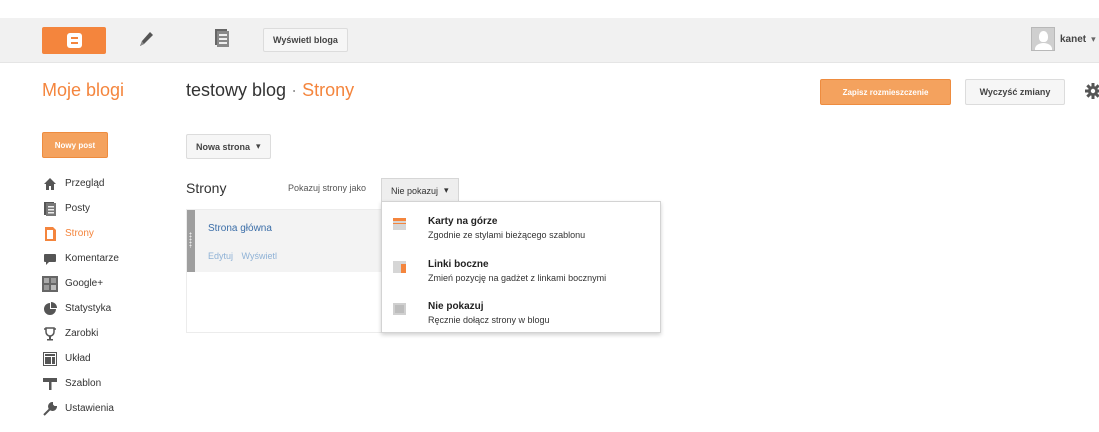 The image size is (1099, 432). Describe the element at coordinates (85, 183) in the screenshot. I see `sidebar-item-label: Przegląd` at that location.